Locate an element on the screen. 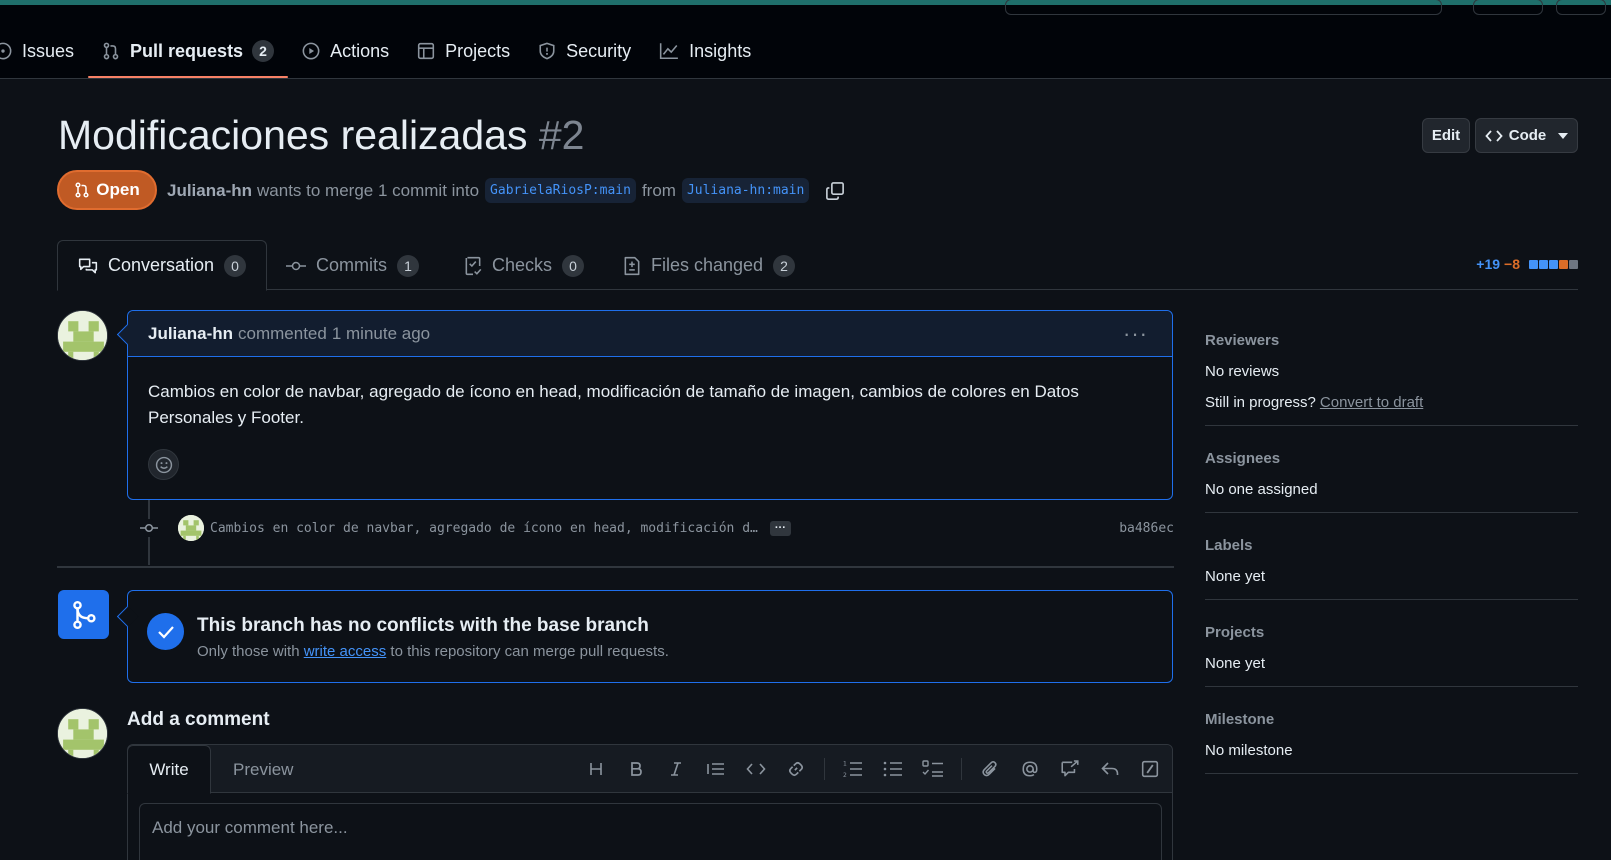  preview-tab: Preview is located at coordinates (263, 769).